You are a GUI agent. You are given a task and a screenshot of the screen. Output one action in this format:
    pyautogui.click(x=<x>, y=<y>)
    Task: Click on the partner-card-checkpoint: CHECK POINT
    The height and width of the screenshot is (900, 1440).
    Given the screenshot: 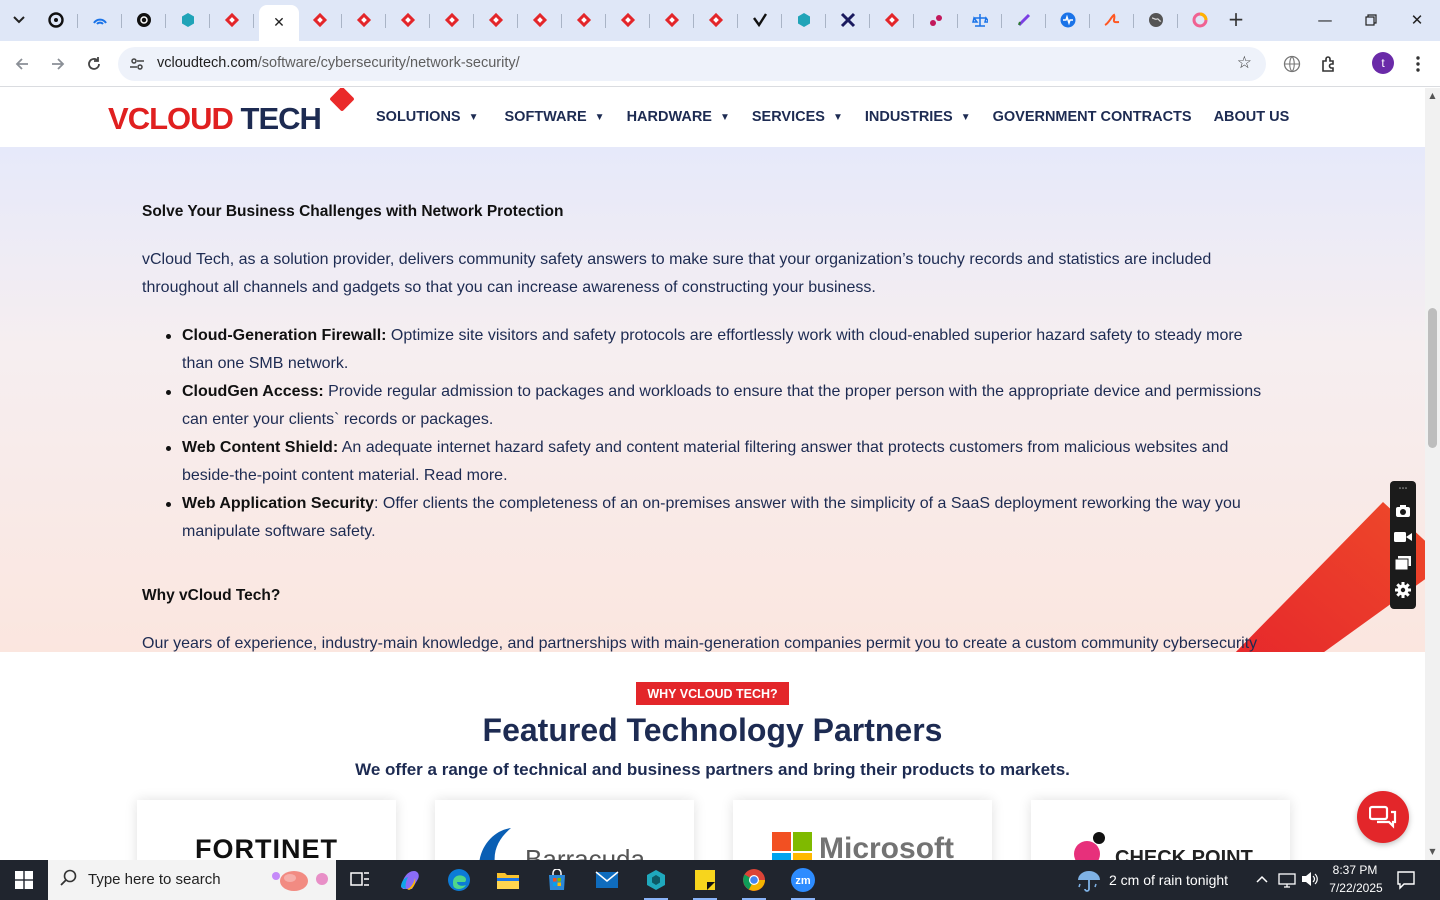 What is the action you would take?
    pyautogui.click(x=1160, y=830)
    